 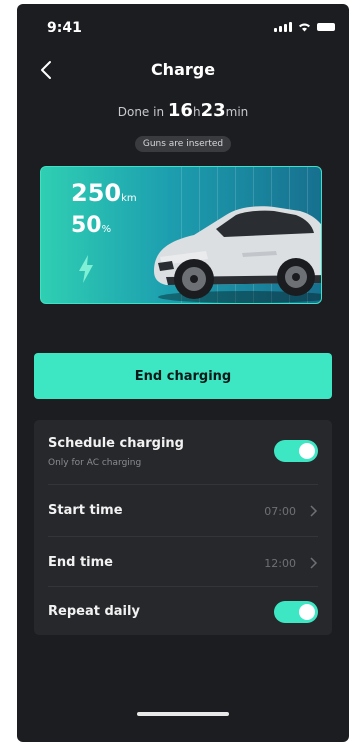 What do you see at coordinates (129, 198) in the screenshot?
I see `range-unit: km` at bounding box center [129, 198].